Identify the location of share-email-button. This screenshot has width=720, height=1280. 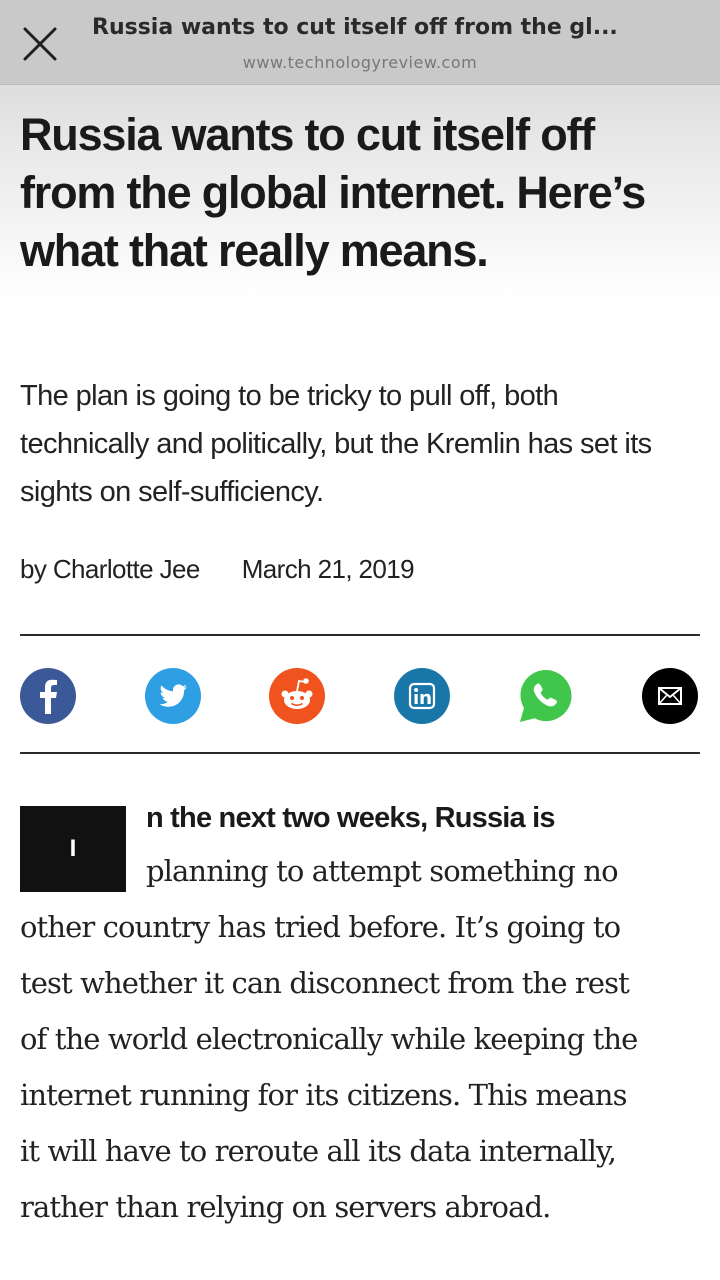
(670, 696).